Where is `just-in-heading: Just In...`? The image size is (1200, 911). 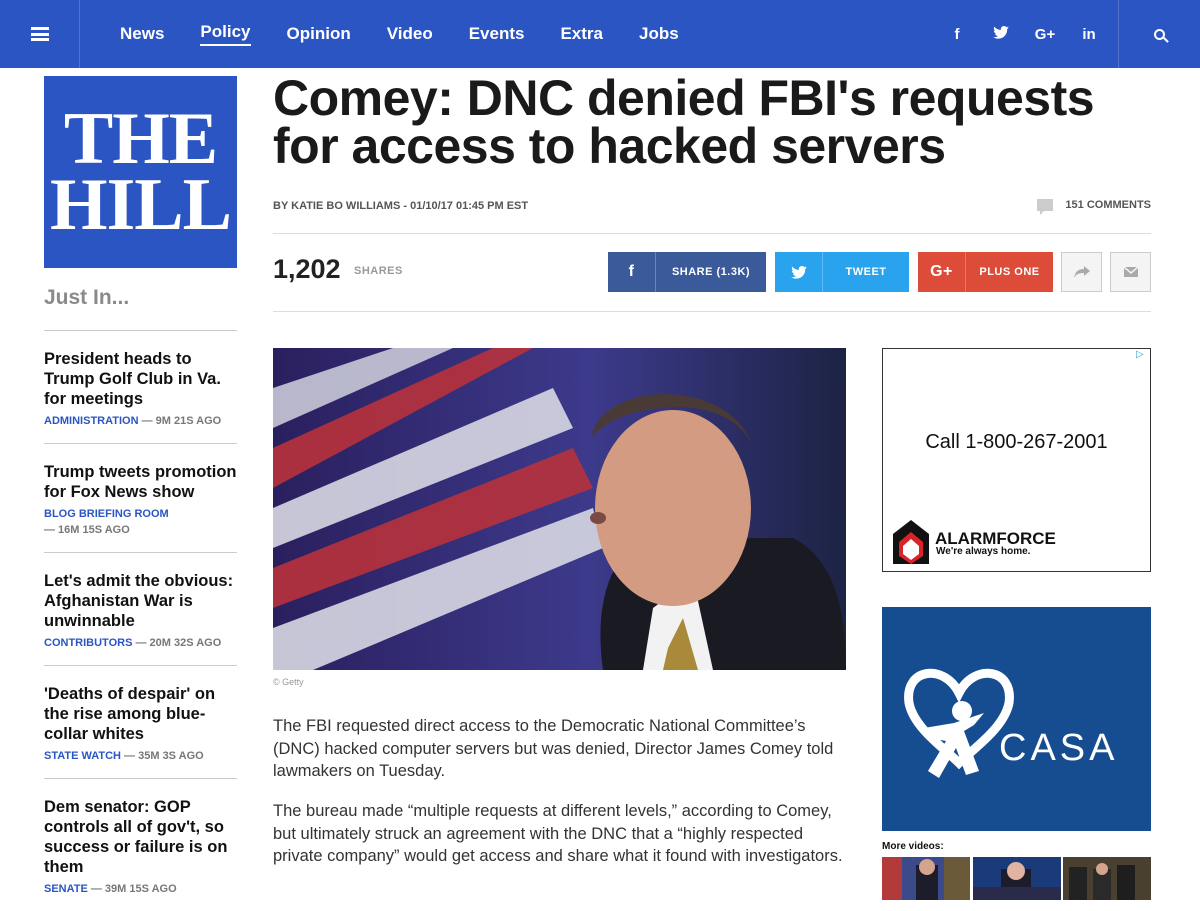
just-in-heading: Just In... is located at coordinates (87, 297).